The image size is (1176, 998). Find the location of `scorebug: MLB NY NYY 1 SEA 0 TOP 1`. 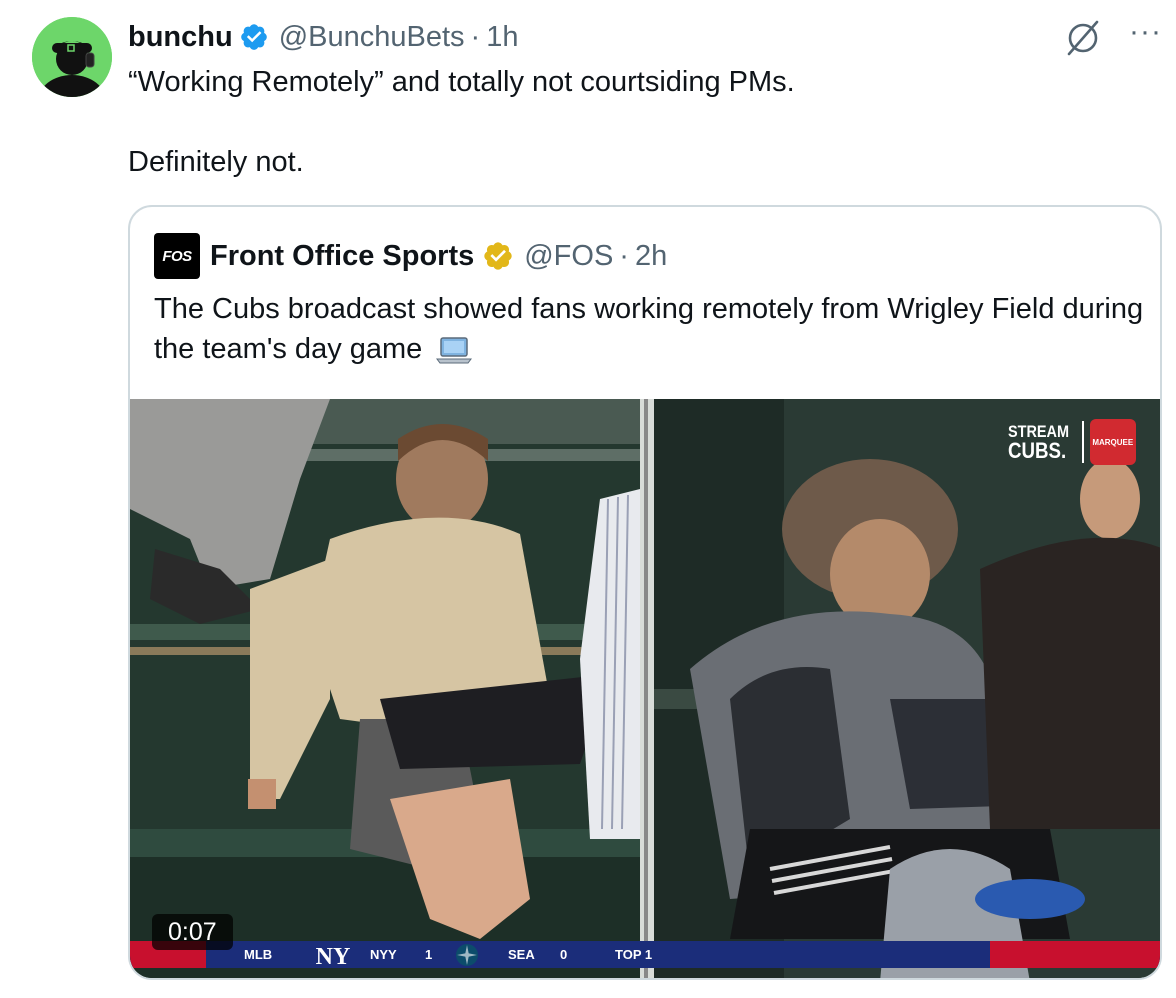

scorebug: MLB NY NYY 1 SEA 0 TOP 1 is located at coordinates (645, 954).